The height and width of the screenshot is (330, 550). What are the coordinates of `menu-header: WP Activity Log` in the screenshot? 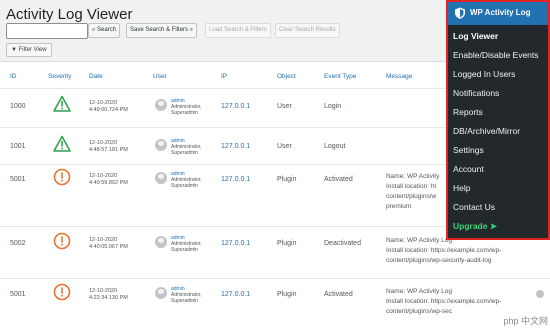 It's located at (498, 13).